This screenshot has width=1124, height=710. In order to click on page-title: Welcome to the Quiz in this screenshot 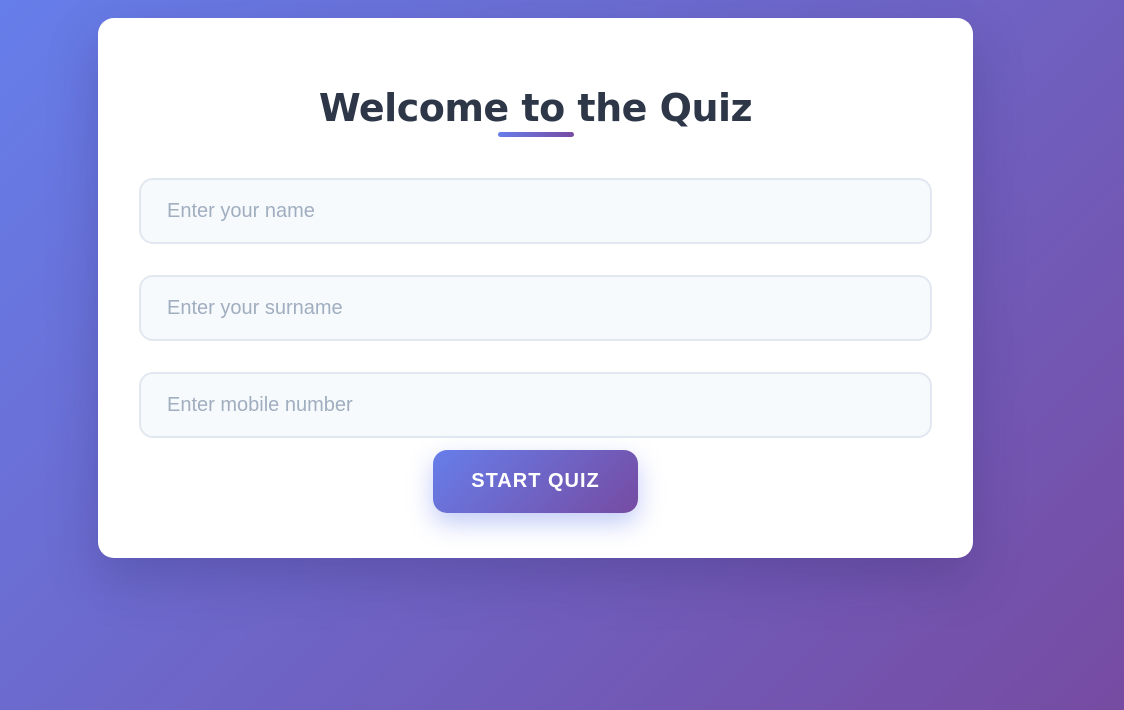, I will do `click(535, 108)`.